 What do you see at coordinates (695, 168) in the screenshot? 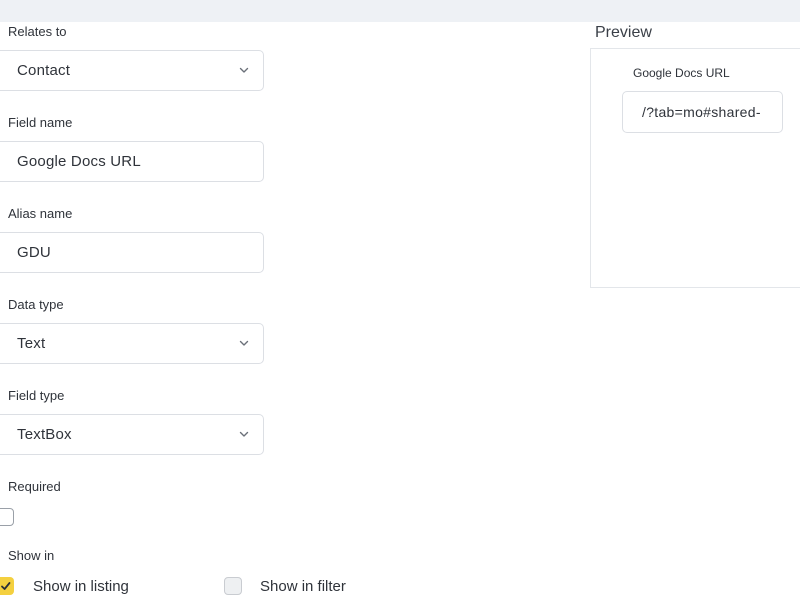
I see `preview-panel: Google Docs URL /?tab=mo#shared-` at bounding box center [695, 168].